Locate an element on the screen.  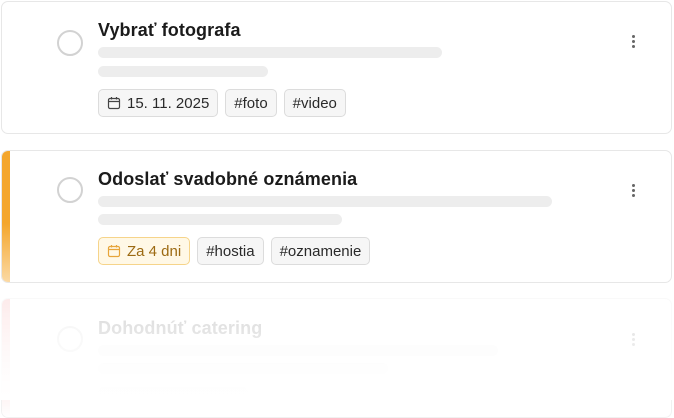
task-tags: 15. 11. 2025 #foto #video is located at coordinates (222, 103).